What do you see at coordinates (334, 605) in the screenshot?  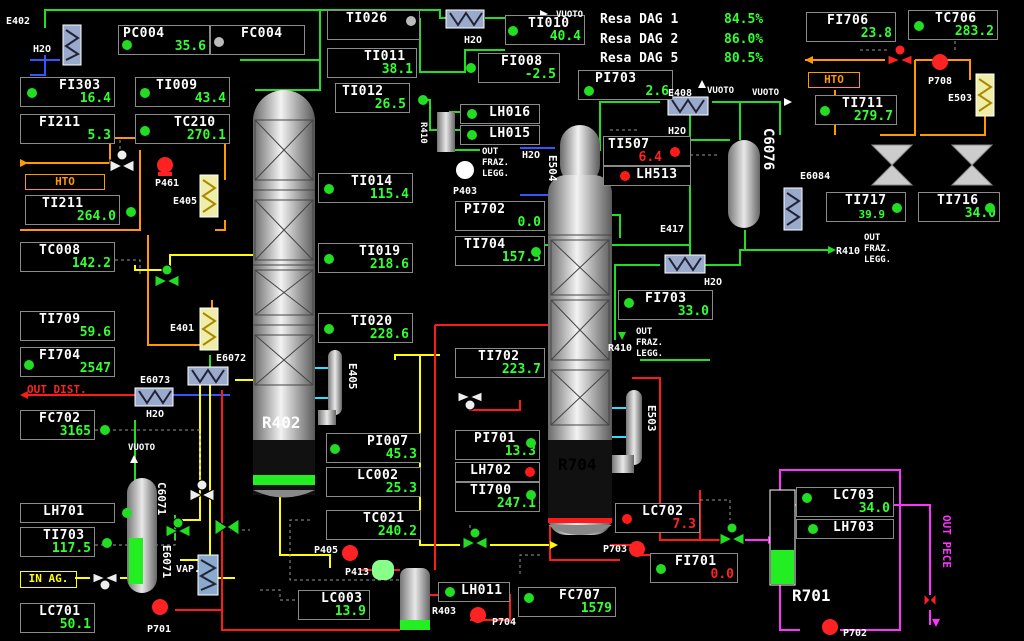 I see `tag-lc003: LC003 13.9` at bounding box center [334, 605].